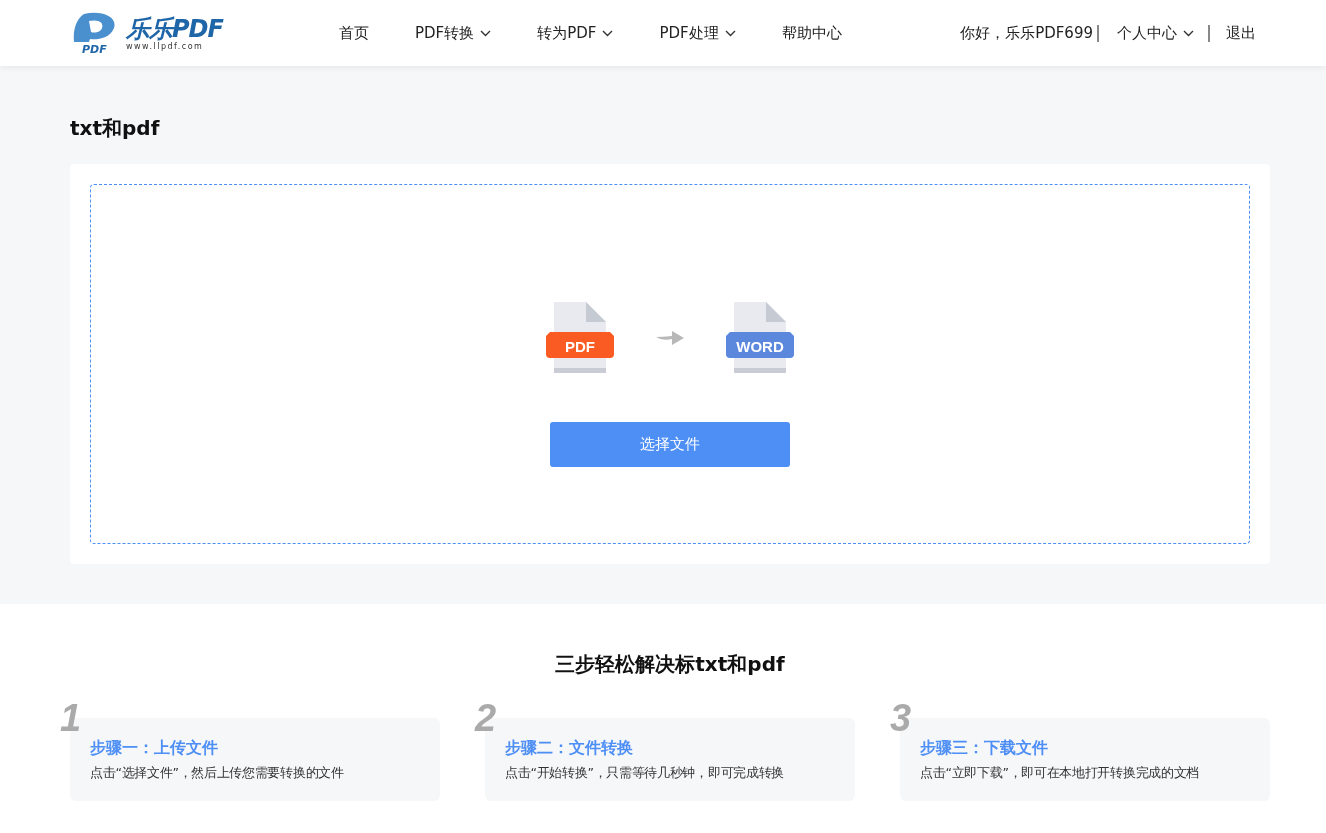 The width and height of the screenshot is (1326, 833). What do you see at coordinates (1060, 773) in the screenshot?
I see `step-description: 点击“立即下载”，即可在本地打开转换完成的文档` at bounding box center [1060, 773].